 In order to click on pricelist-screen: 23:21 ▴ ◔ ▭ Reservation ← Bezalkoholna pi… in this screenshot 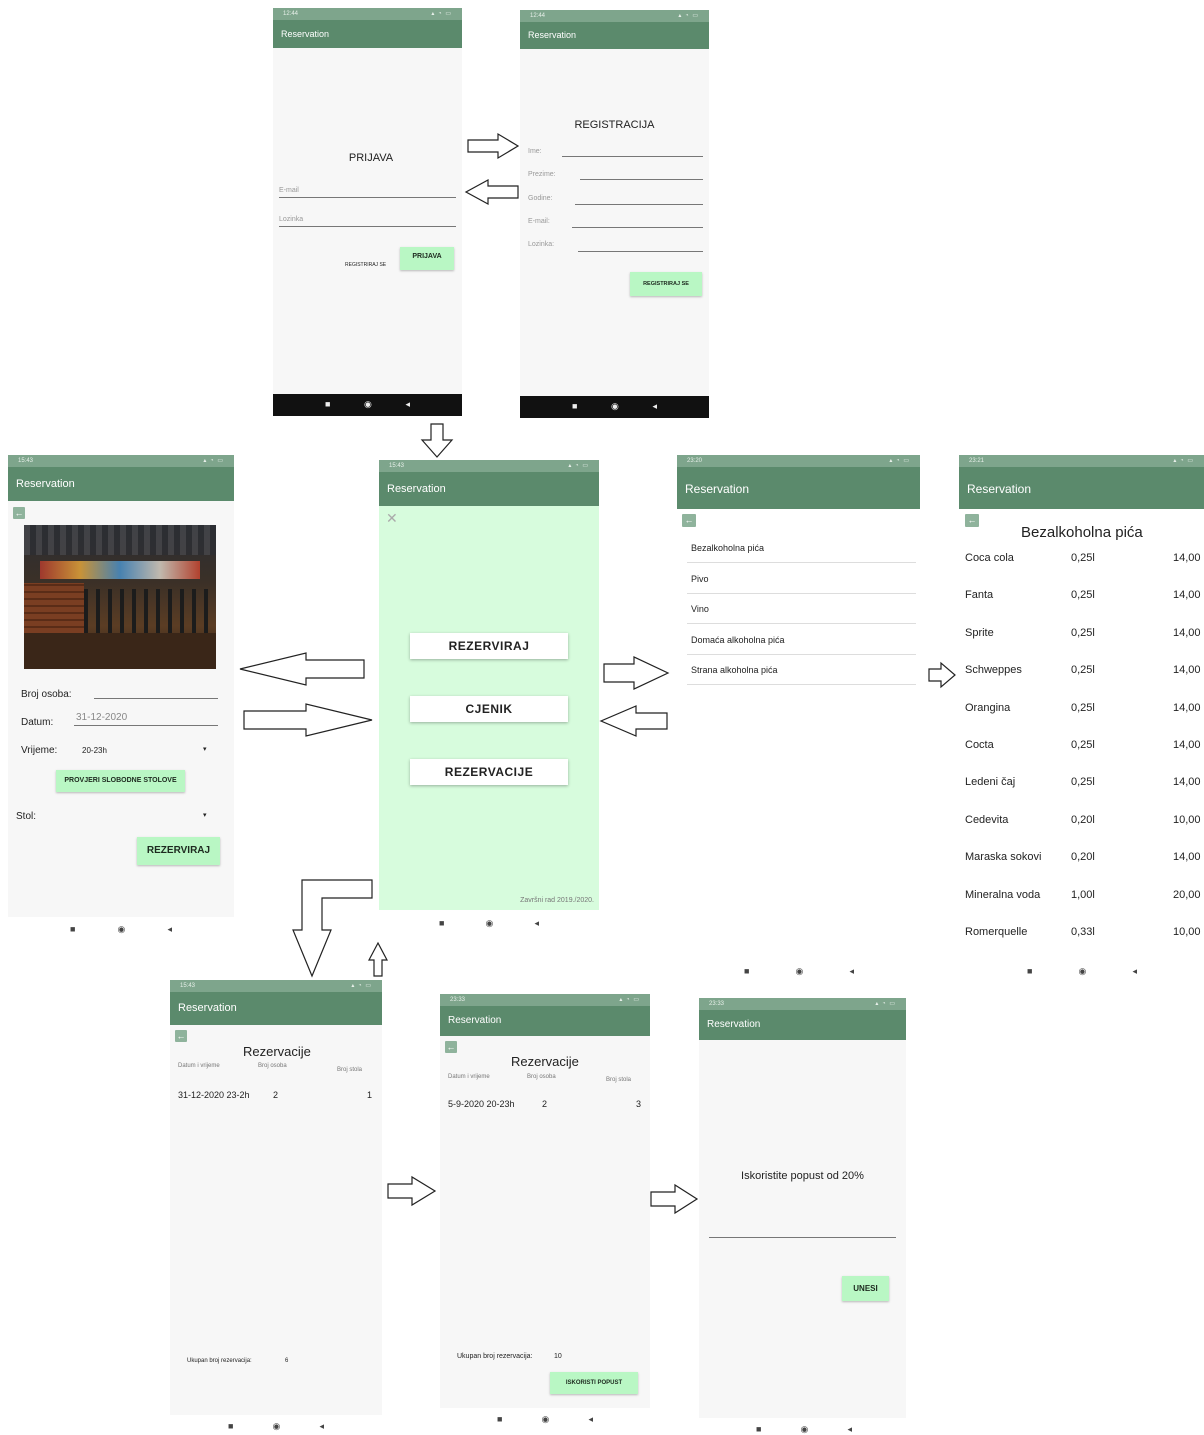, I will do `click(1081, 705)`.